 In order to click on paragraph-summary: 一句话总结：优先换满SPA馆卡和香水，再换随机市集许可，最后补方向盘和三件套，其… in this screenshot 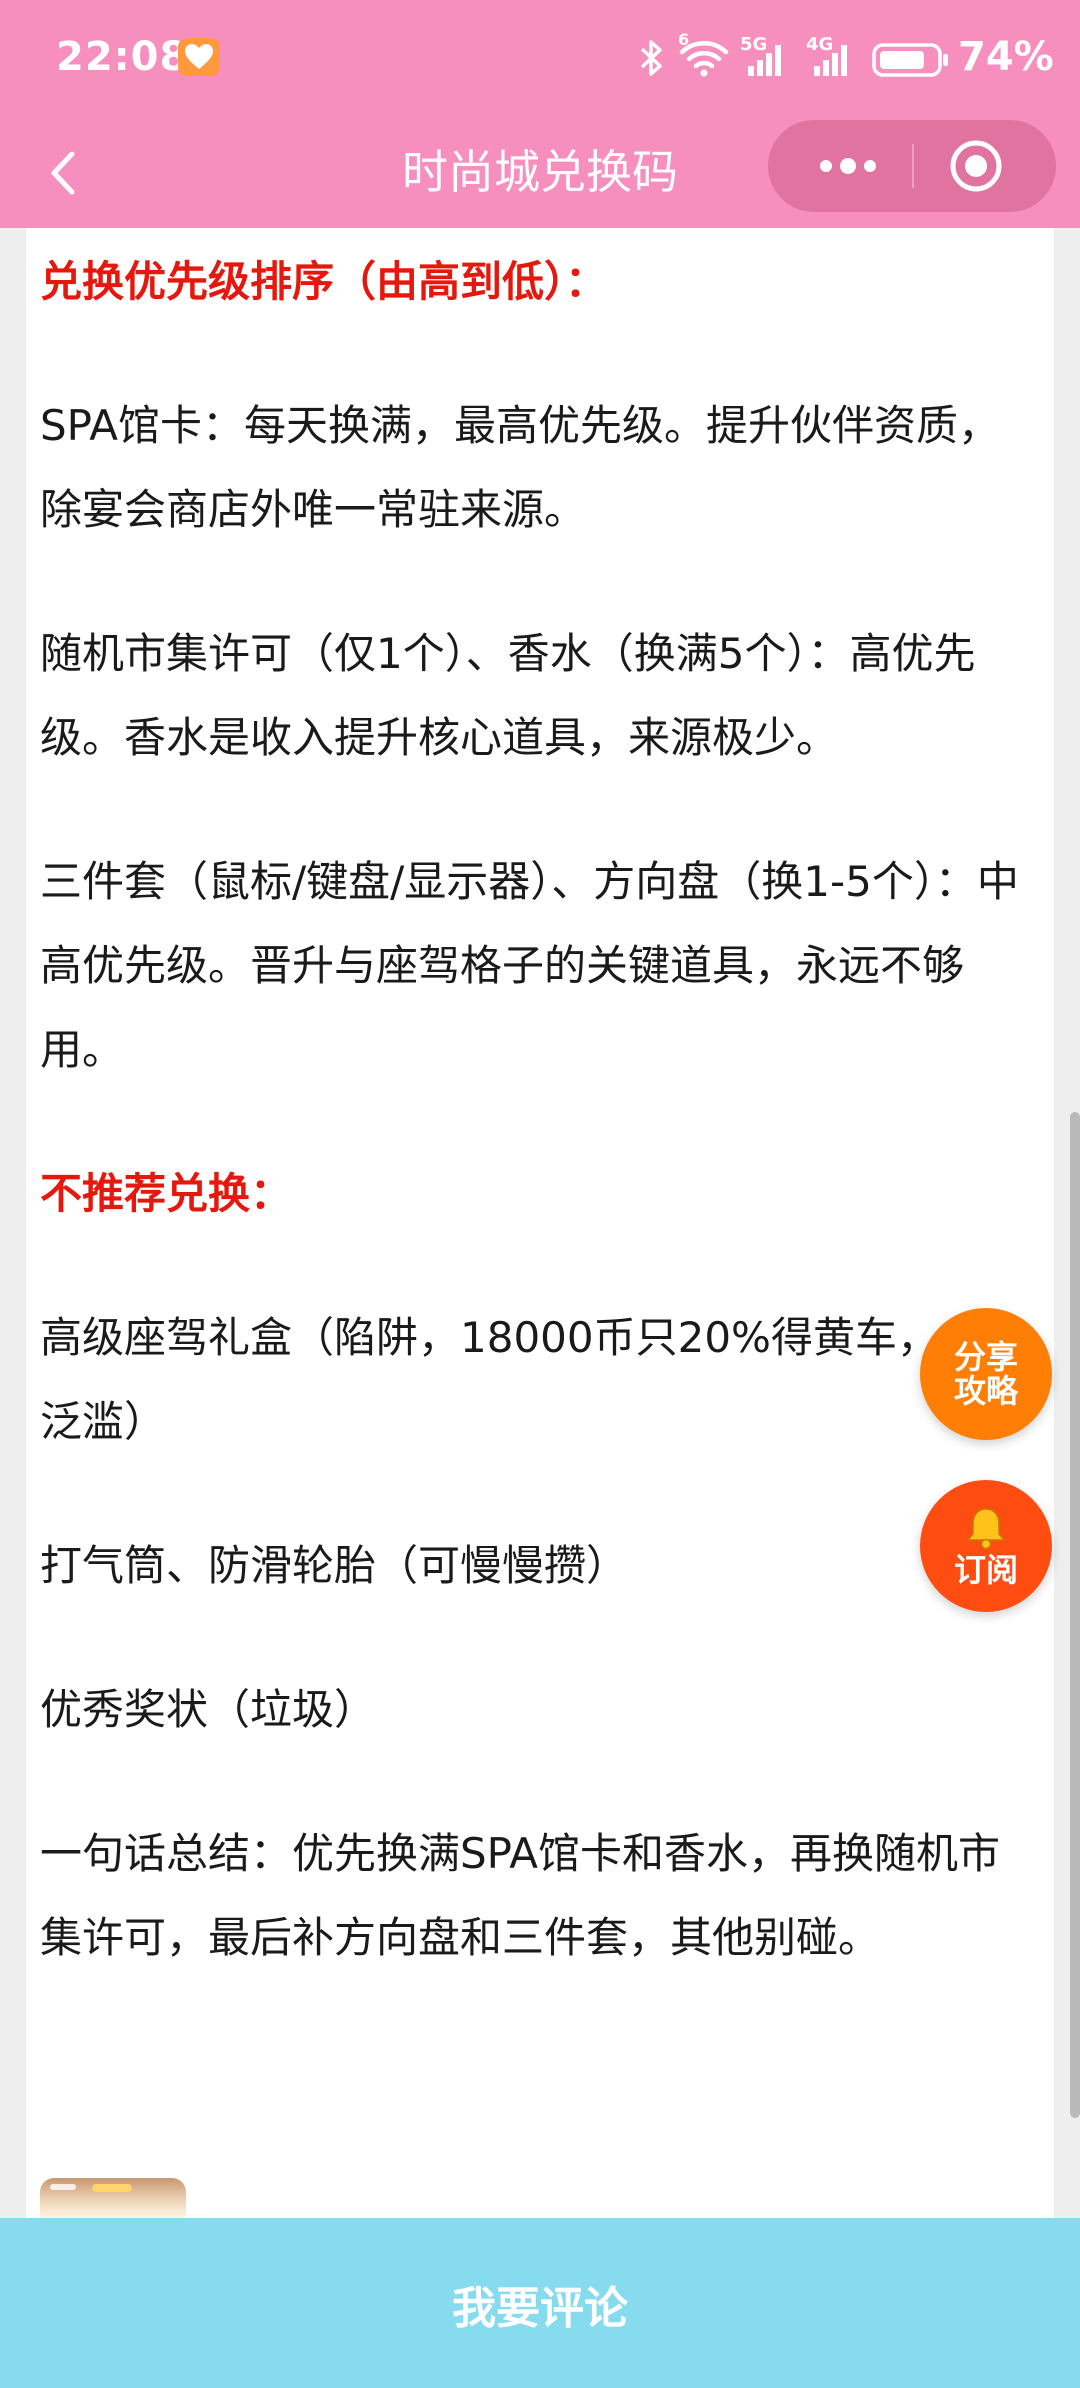, I will do `click(520, 1895)`.